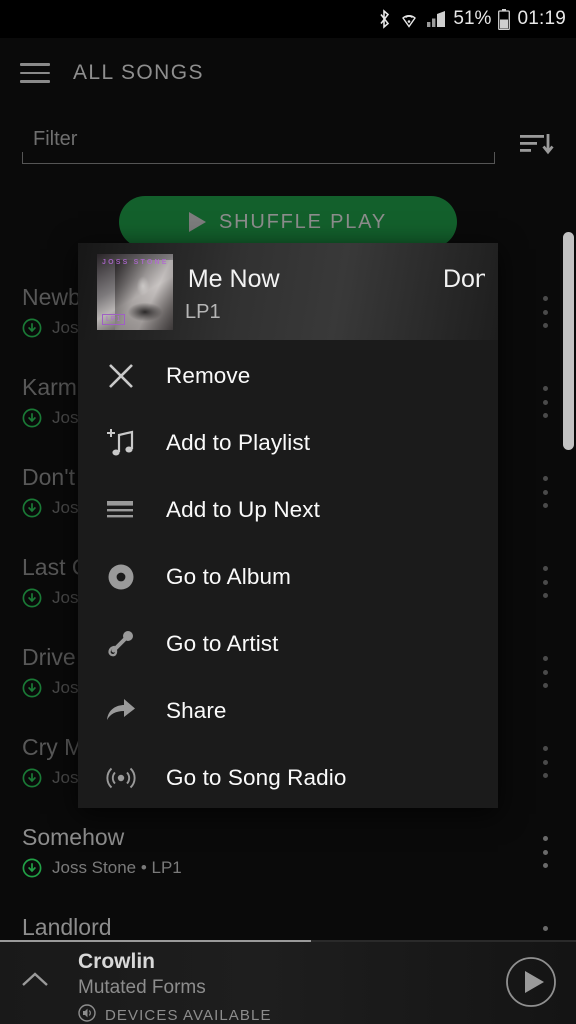 The image size is (576, 1024). I want to click on battery-icon, so click(504, 19).